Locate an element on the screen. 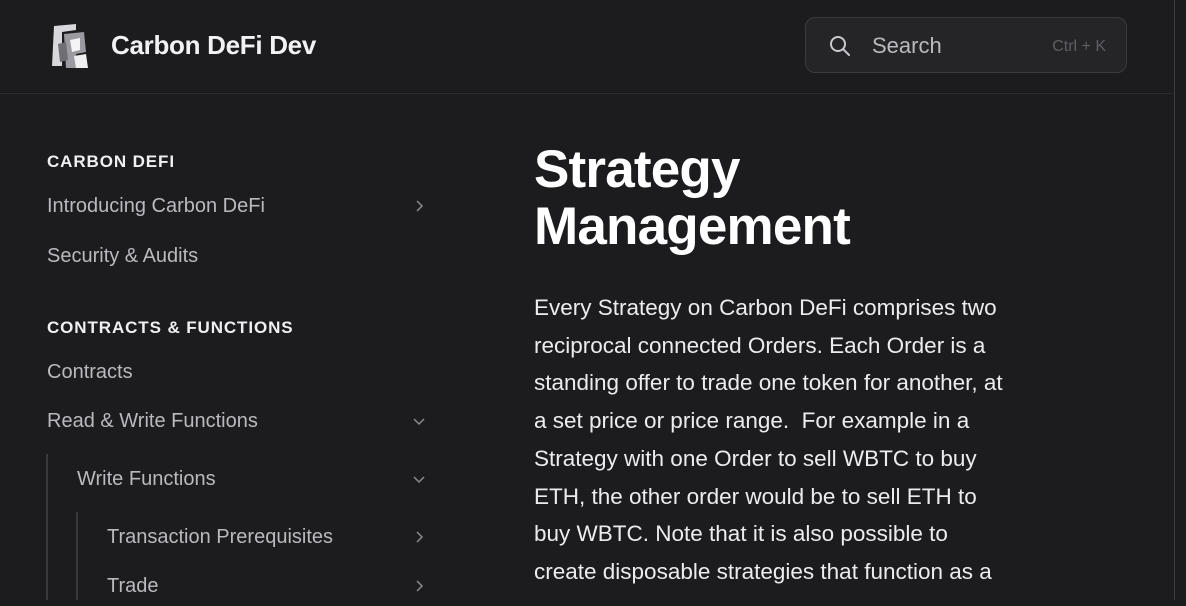  sidebar-item-read-write-functions: Read & Write Functions is located at coordinates (237, 421).